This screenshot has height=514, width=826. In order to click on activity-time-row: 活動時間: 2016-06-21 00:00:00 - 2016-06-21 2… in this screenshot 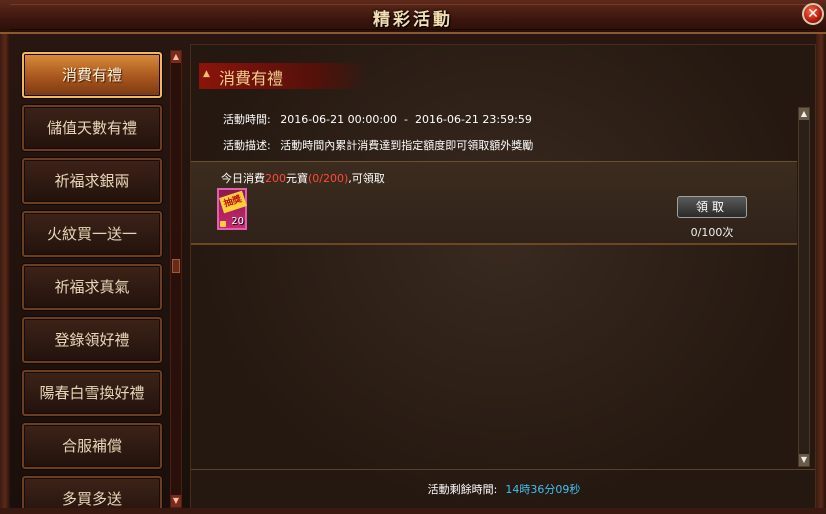, I will do `click(377, 119)`.